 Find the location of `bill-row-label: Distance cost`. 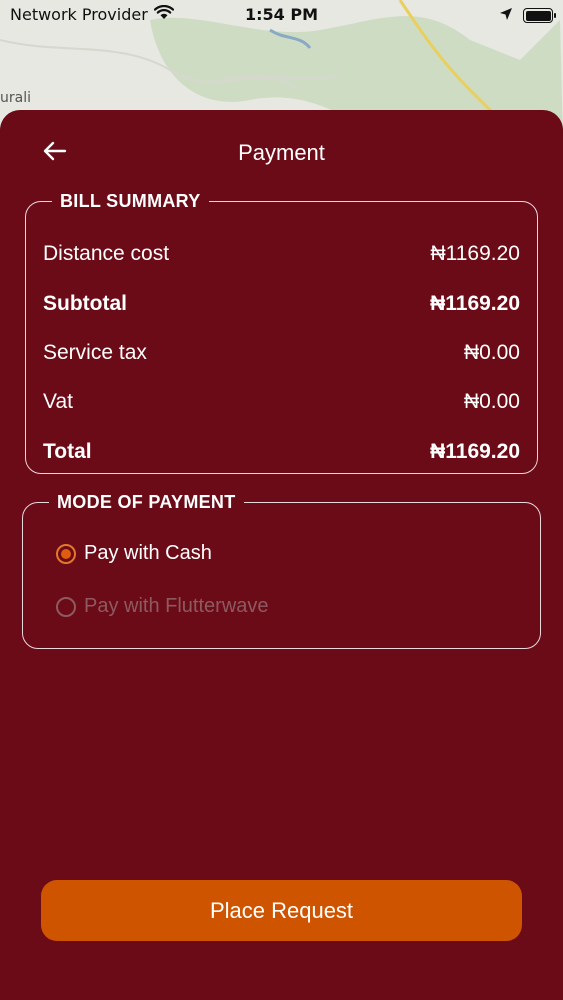

bill-row-label: Distance cost is located at coordinates (106, 253).